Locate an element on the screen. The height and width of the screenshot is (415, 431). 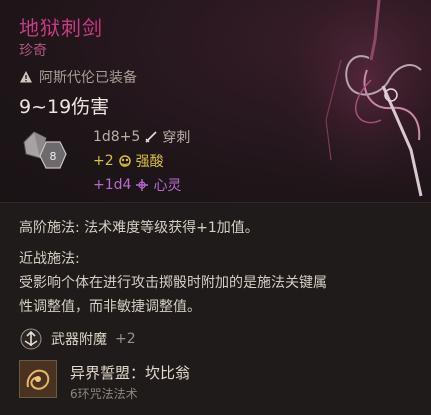
melee-casting-body-1: 受影响个体在进行攻击掷骰时附加的是施法关键属 is located at coordinates (173, 283).